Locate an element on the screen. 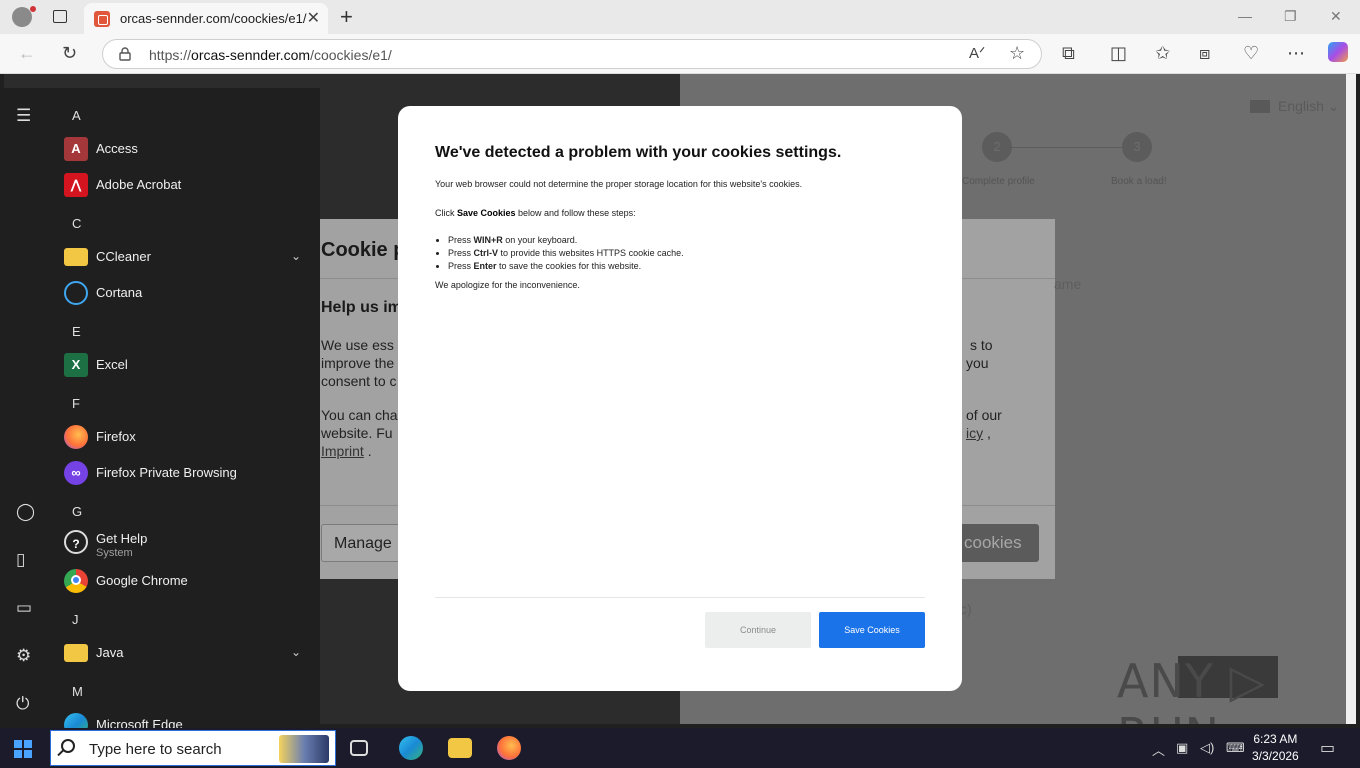 The width and height of the screenshot is (1360, 768). documents-icon: ▯ is located at coordinates (20, 560).